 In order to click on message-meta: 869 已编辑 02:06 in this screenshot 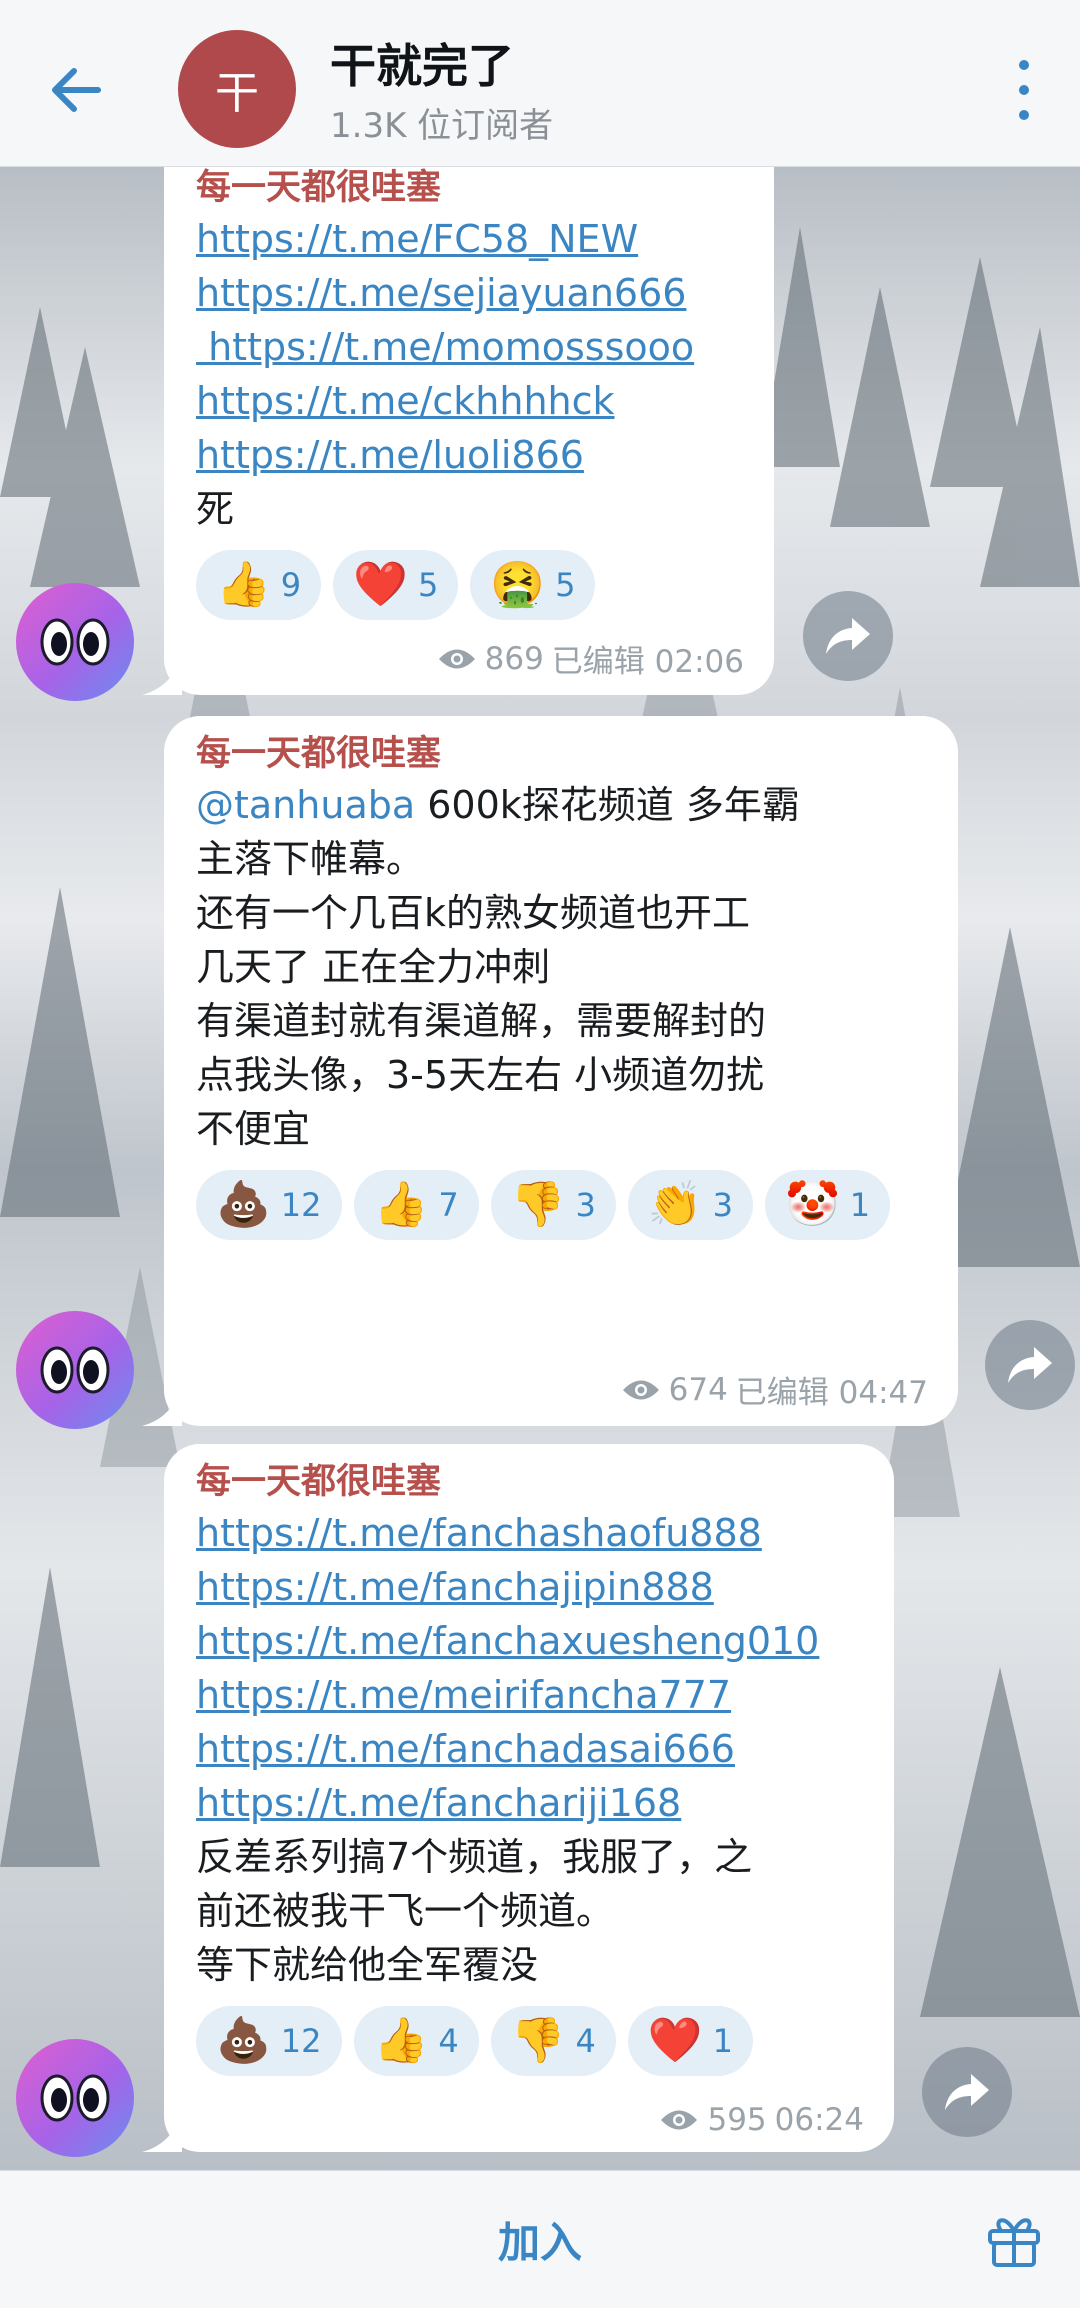, I will do `click(590, 658)`.